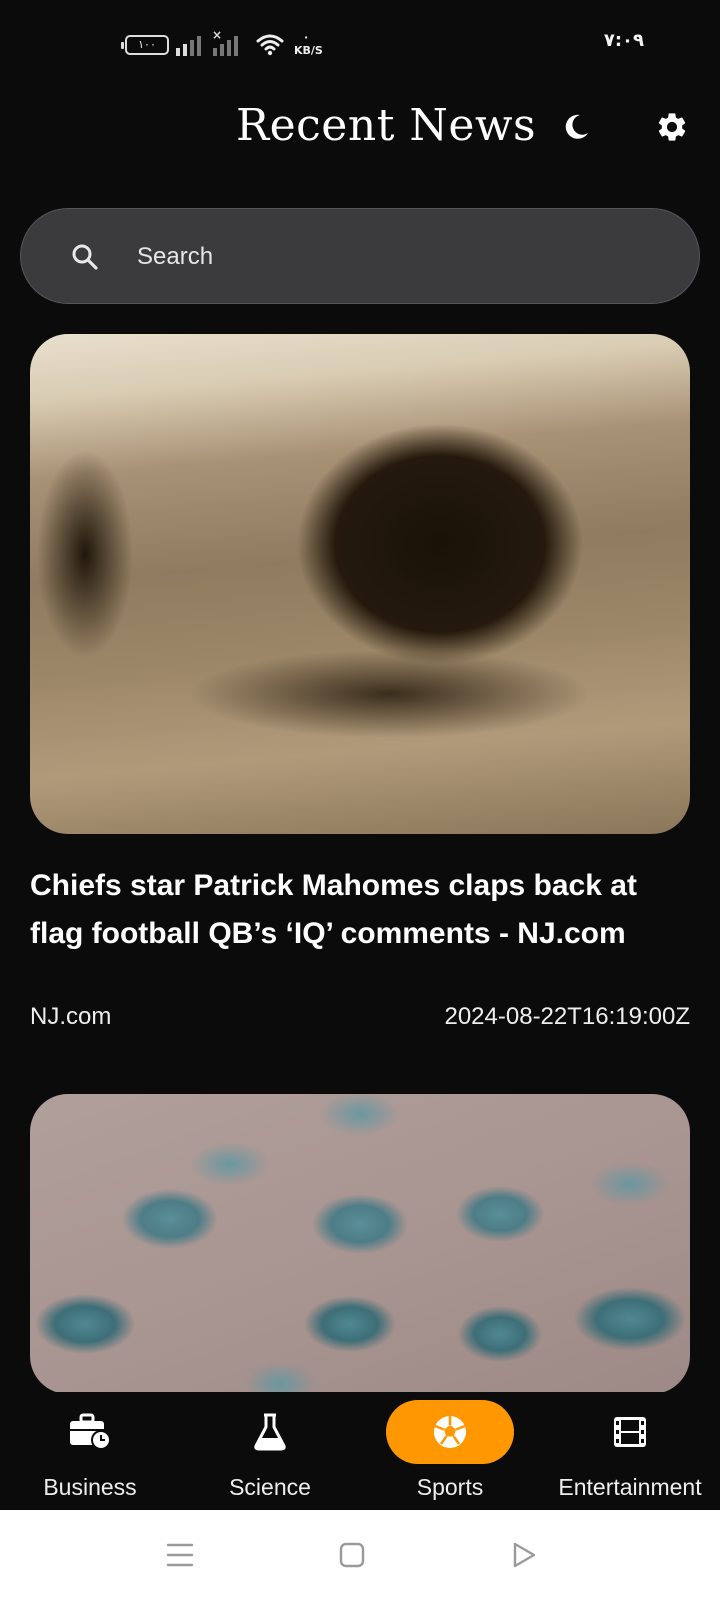  I want to click on page-title: Recent News, so click(386, 125).